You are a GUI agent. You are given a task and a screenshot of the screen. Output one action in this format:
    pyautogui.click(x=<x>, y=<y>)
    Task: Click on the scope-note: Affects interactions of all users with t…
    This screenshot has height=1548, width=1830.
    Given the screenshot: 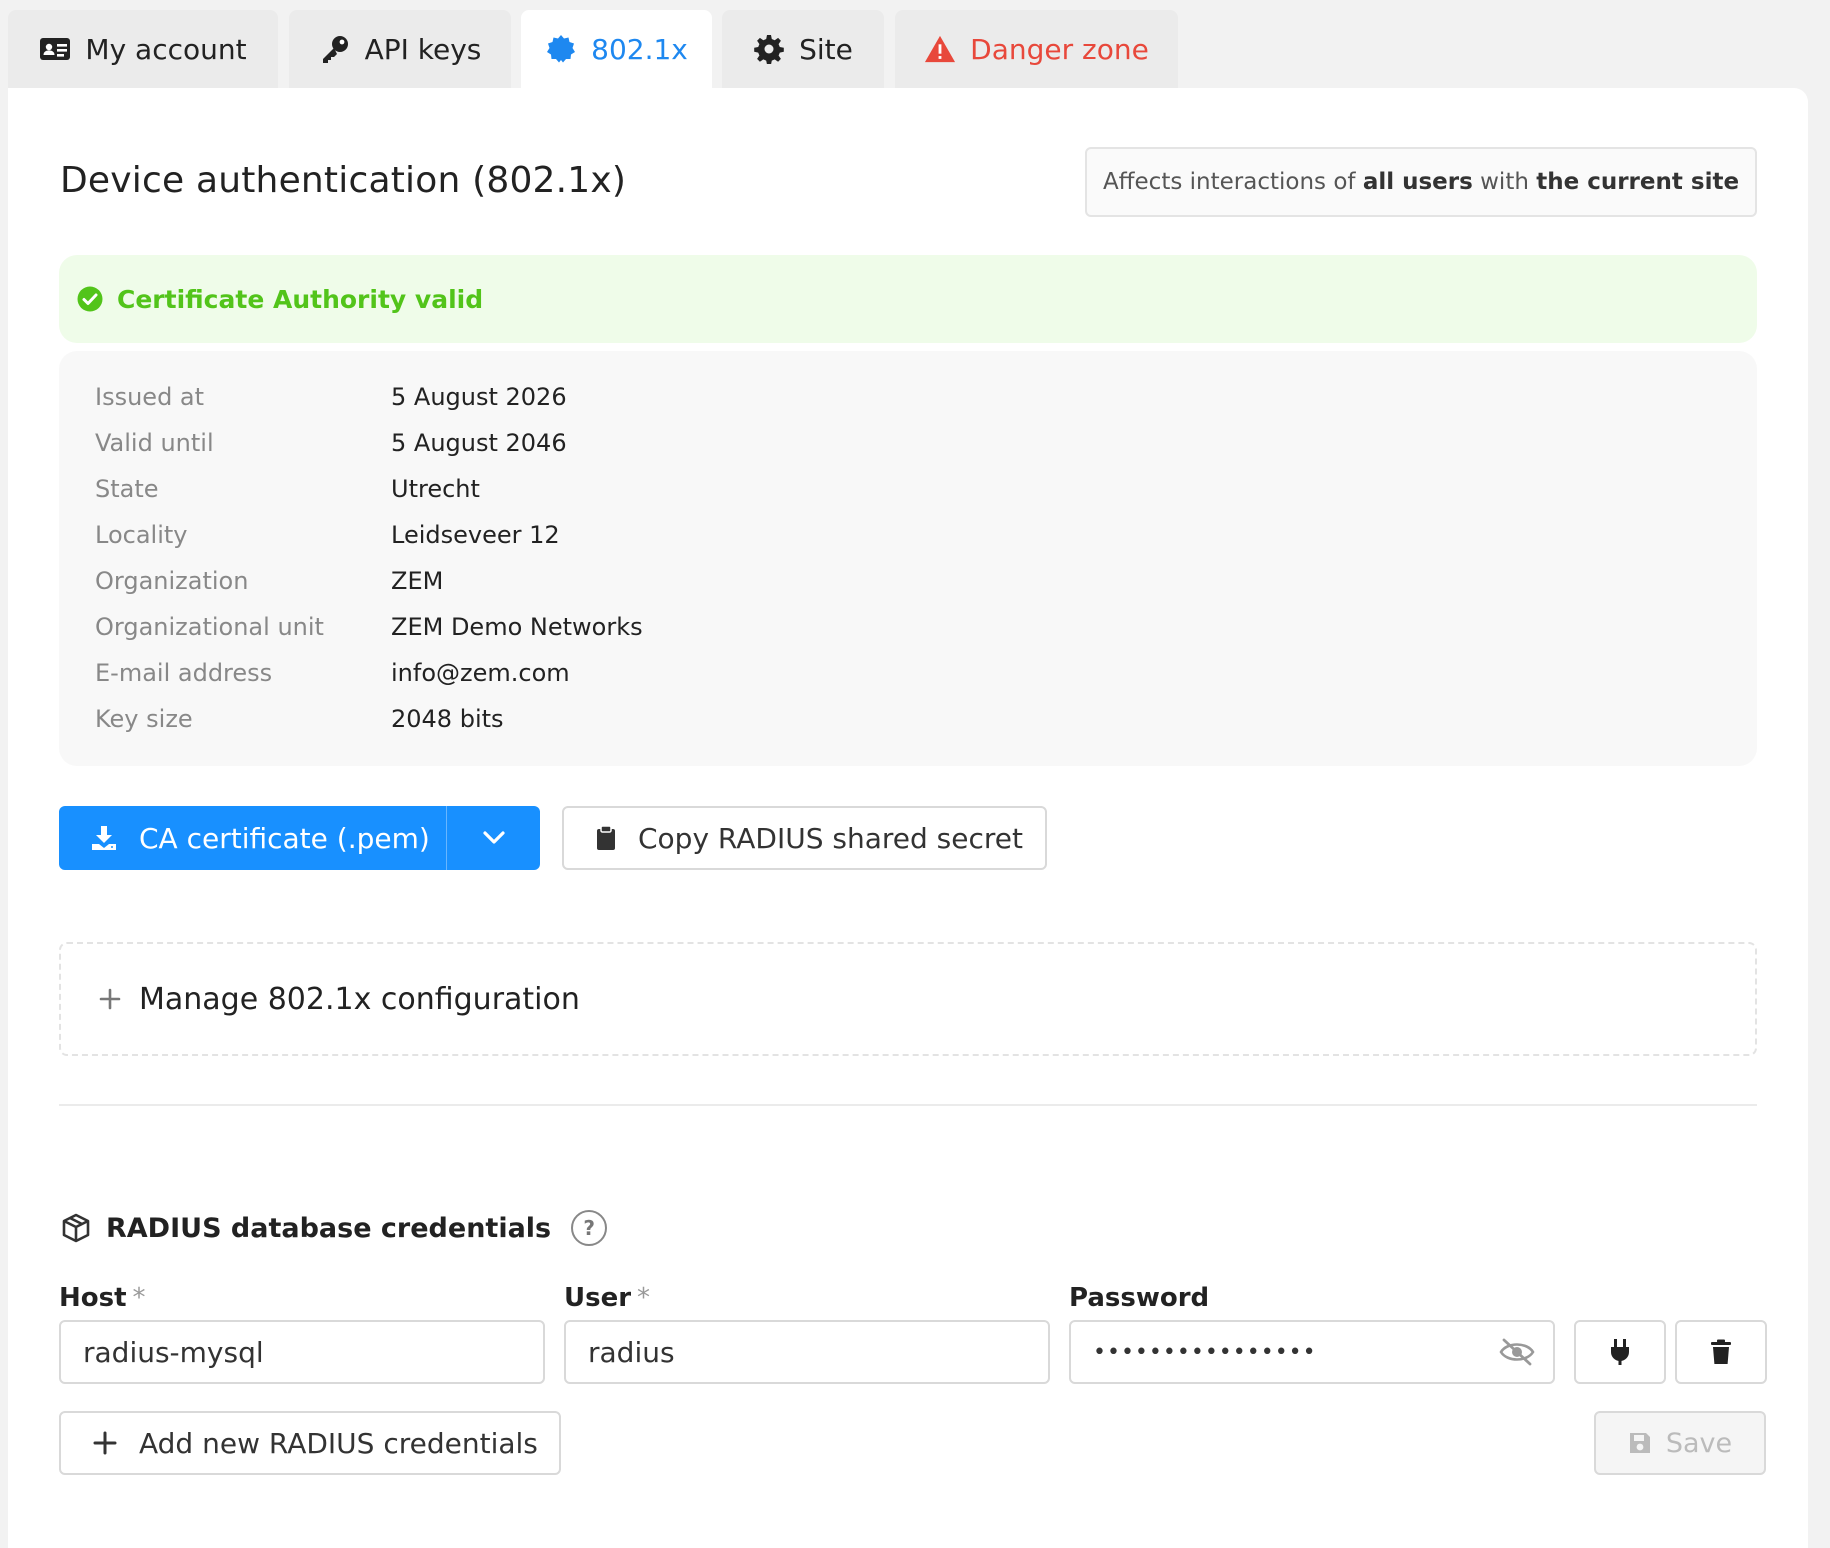 What is the action you would take?
    pyautogui.click(x=1421, y=182)
    